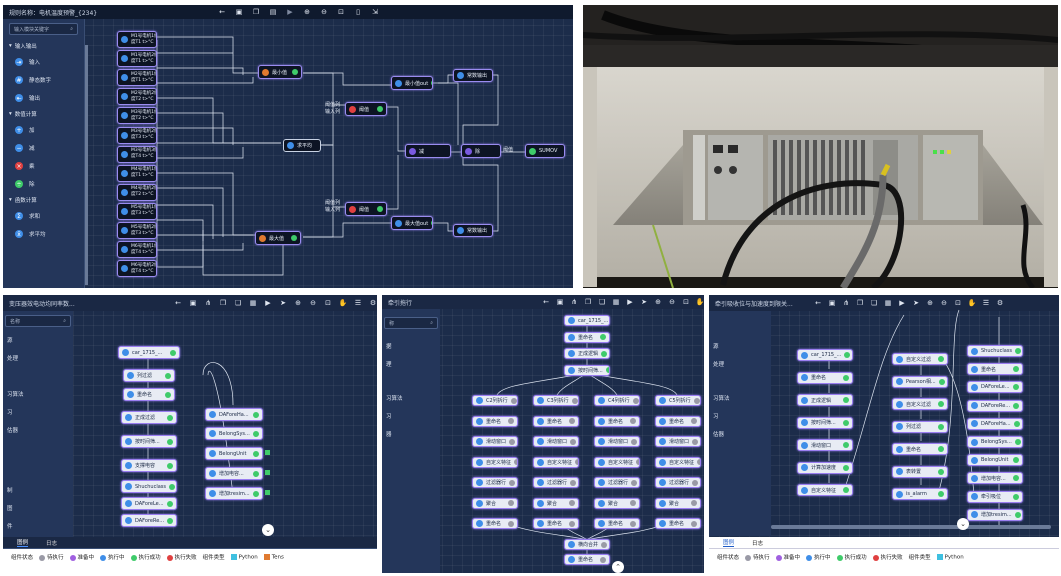  Describe the element at coordinates (545, 151) in the screenshot. I see `node-output: SUMOV` at that location.